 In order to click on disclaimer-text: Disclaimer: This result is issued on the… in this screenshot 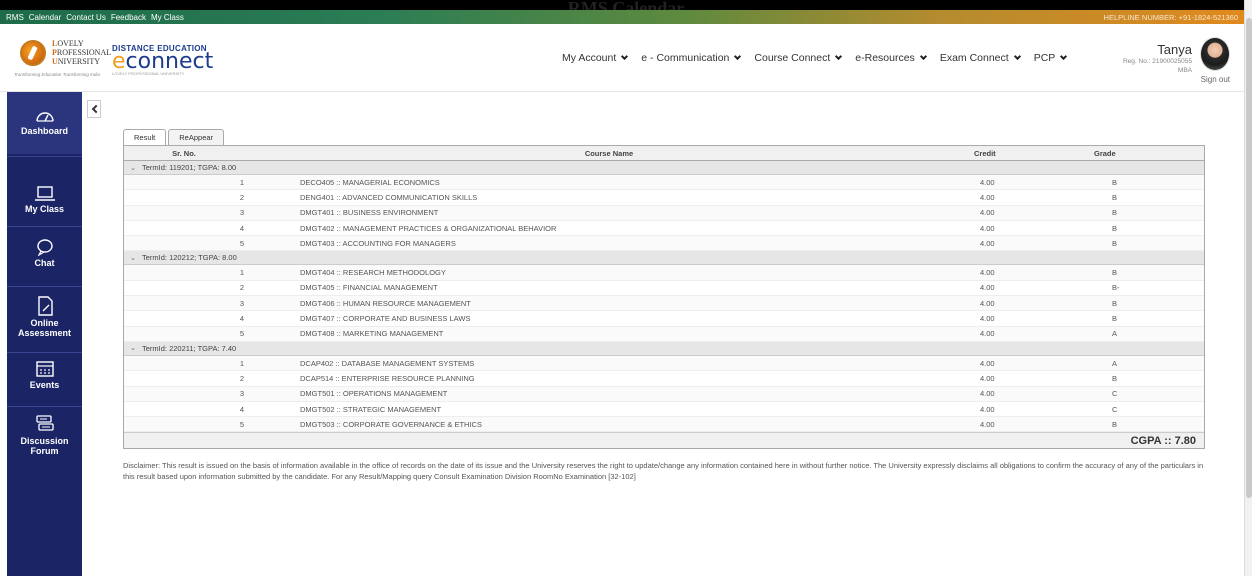, I will do `click(663, 471)`.